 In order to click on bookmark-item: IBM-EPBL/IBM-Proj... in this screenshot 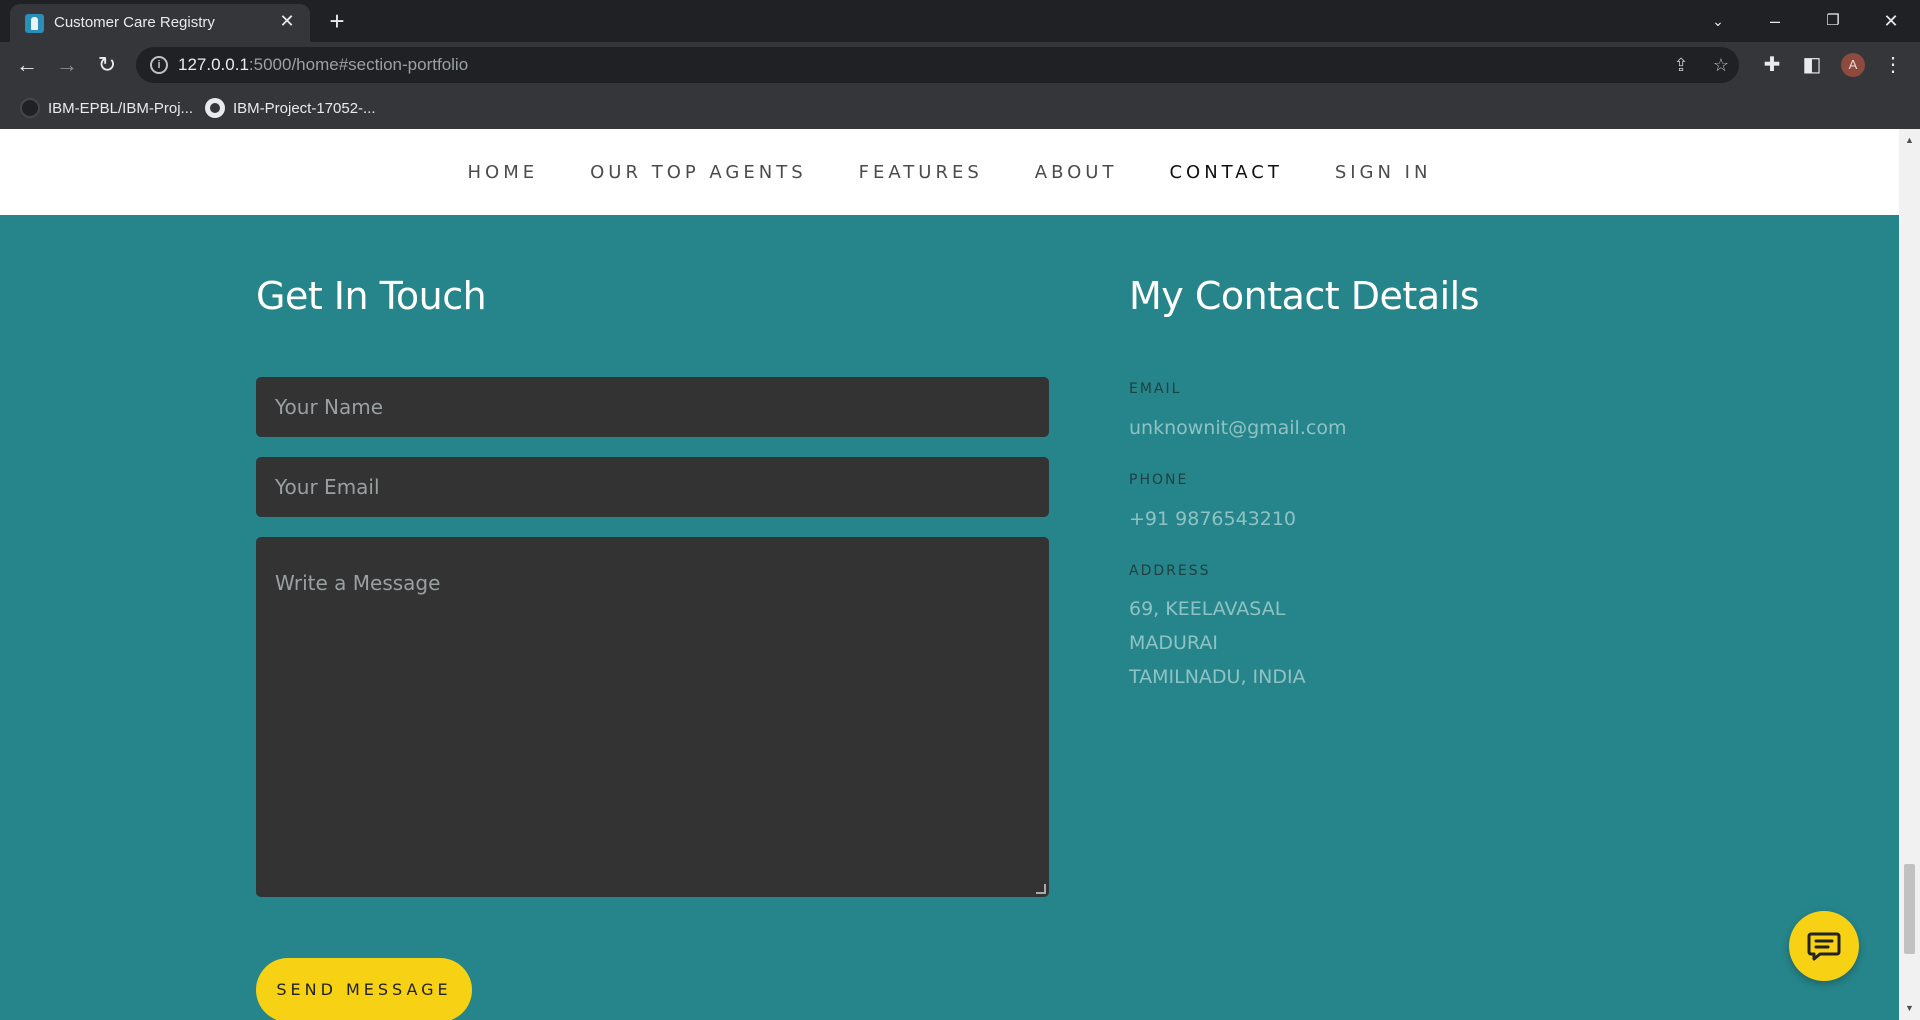, I will do `click(106, 108)`.